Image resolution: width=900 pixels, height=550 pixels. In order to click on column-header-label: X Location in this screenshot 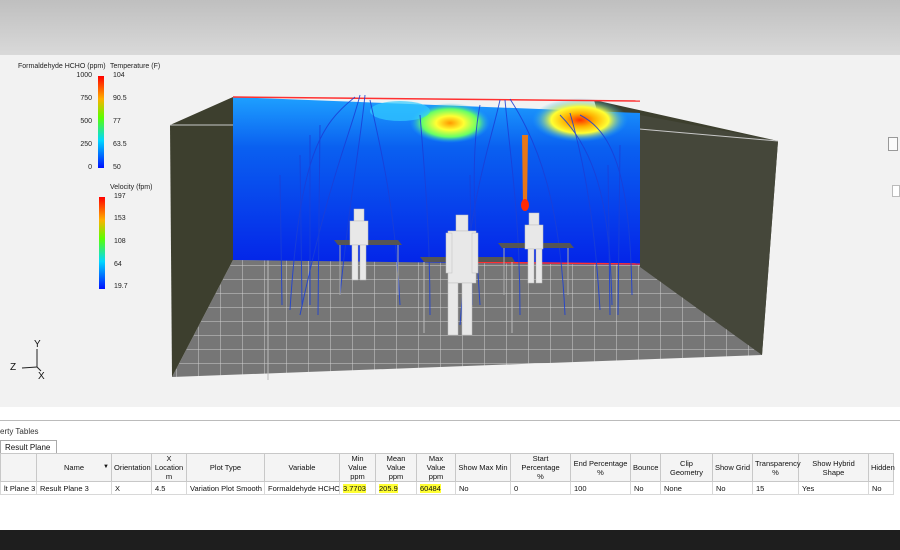, I will do `click(169, 463)`.